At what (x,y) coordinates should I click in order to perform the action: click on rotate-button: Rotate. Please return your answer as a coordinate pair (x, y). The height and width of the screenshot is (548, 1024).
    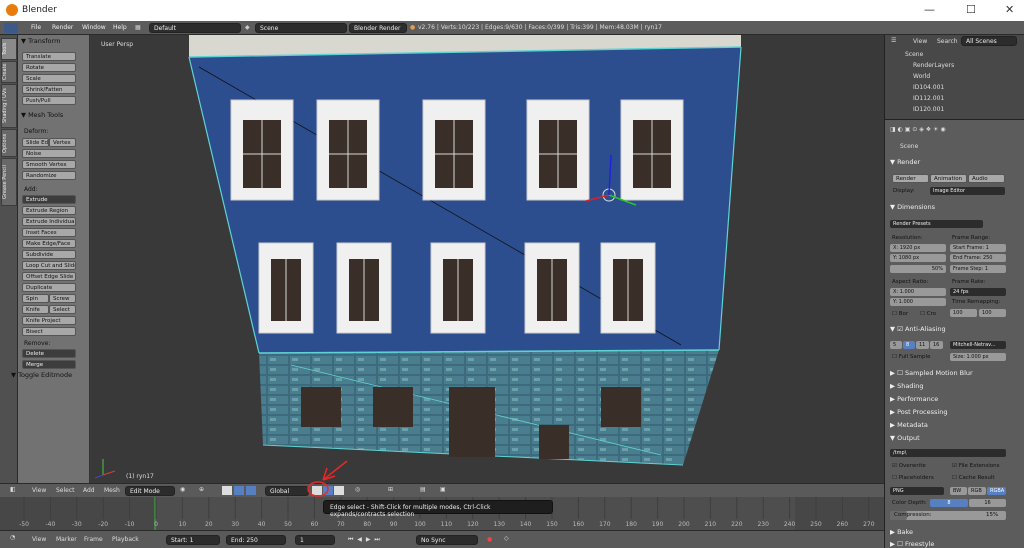
    Looking at the image, I should click on (49, 67).